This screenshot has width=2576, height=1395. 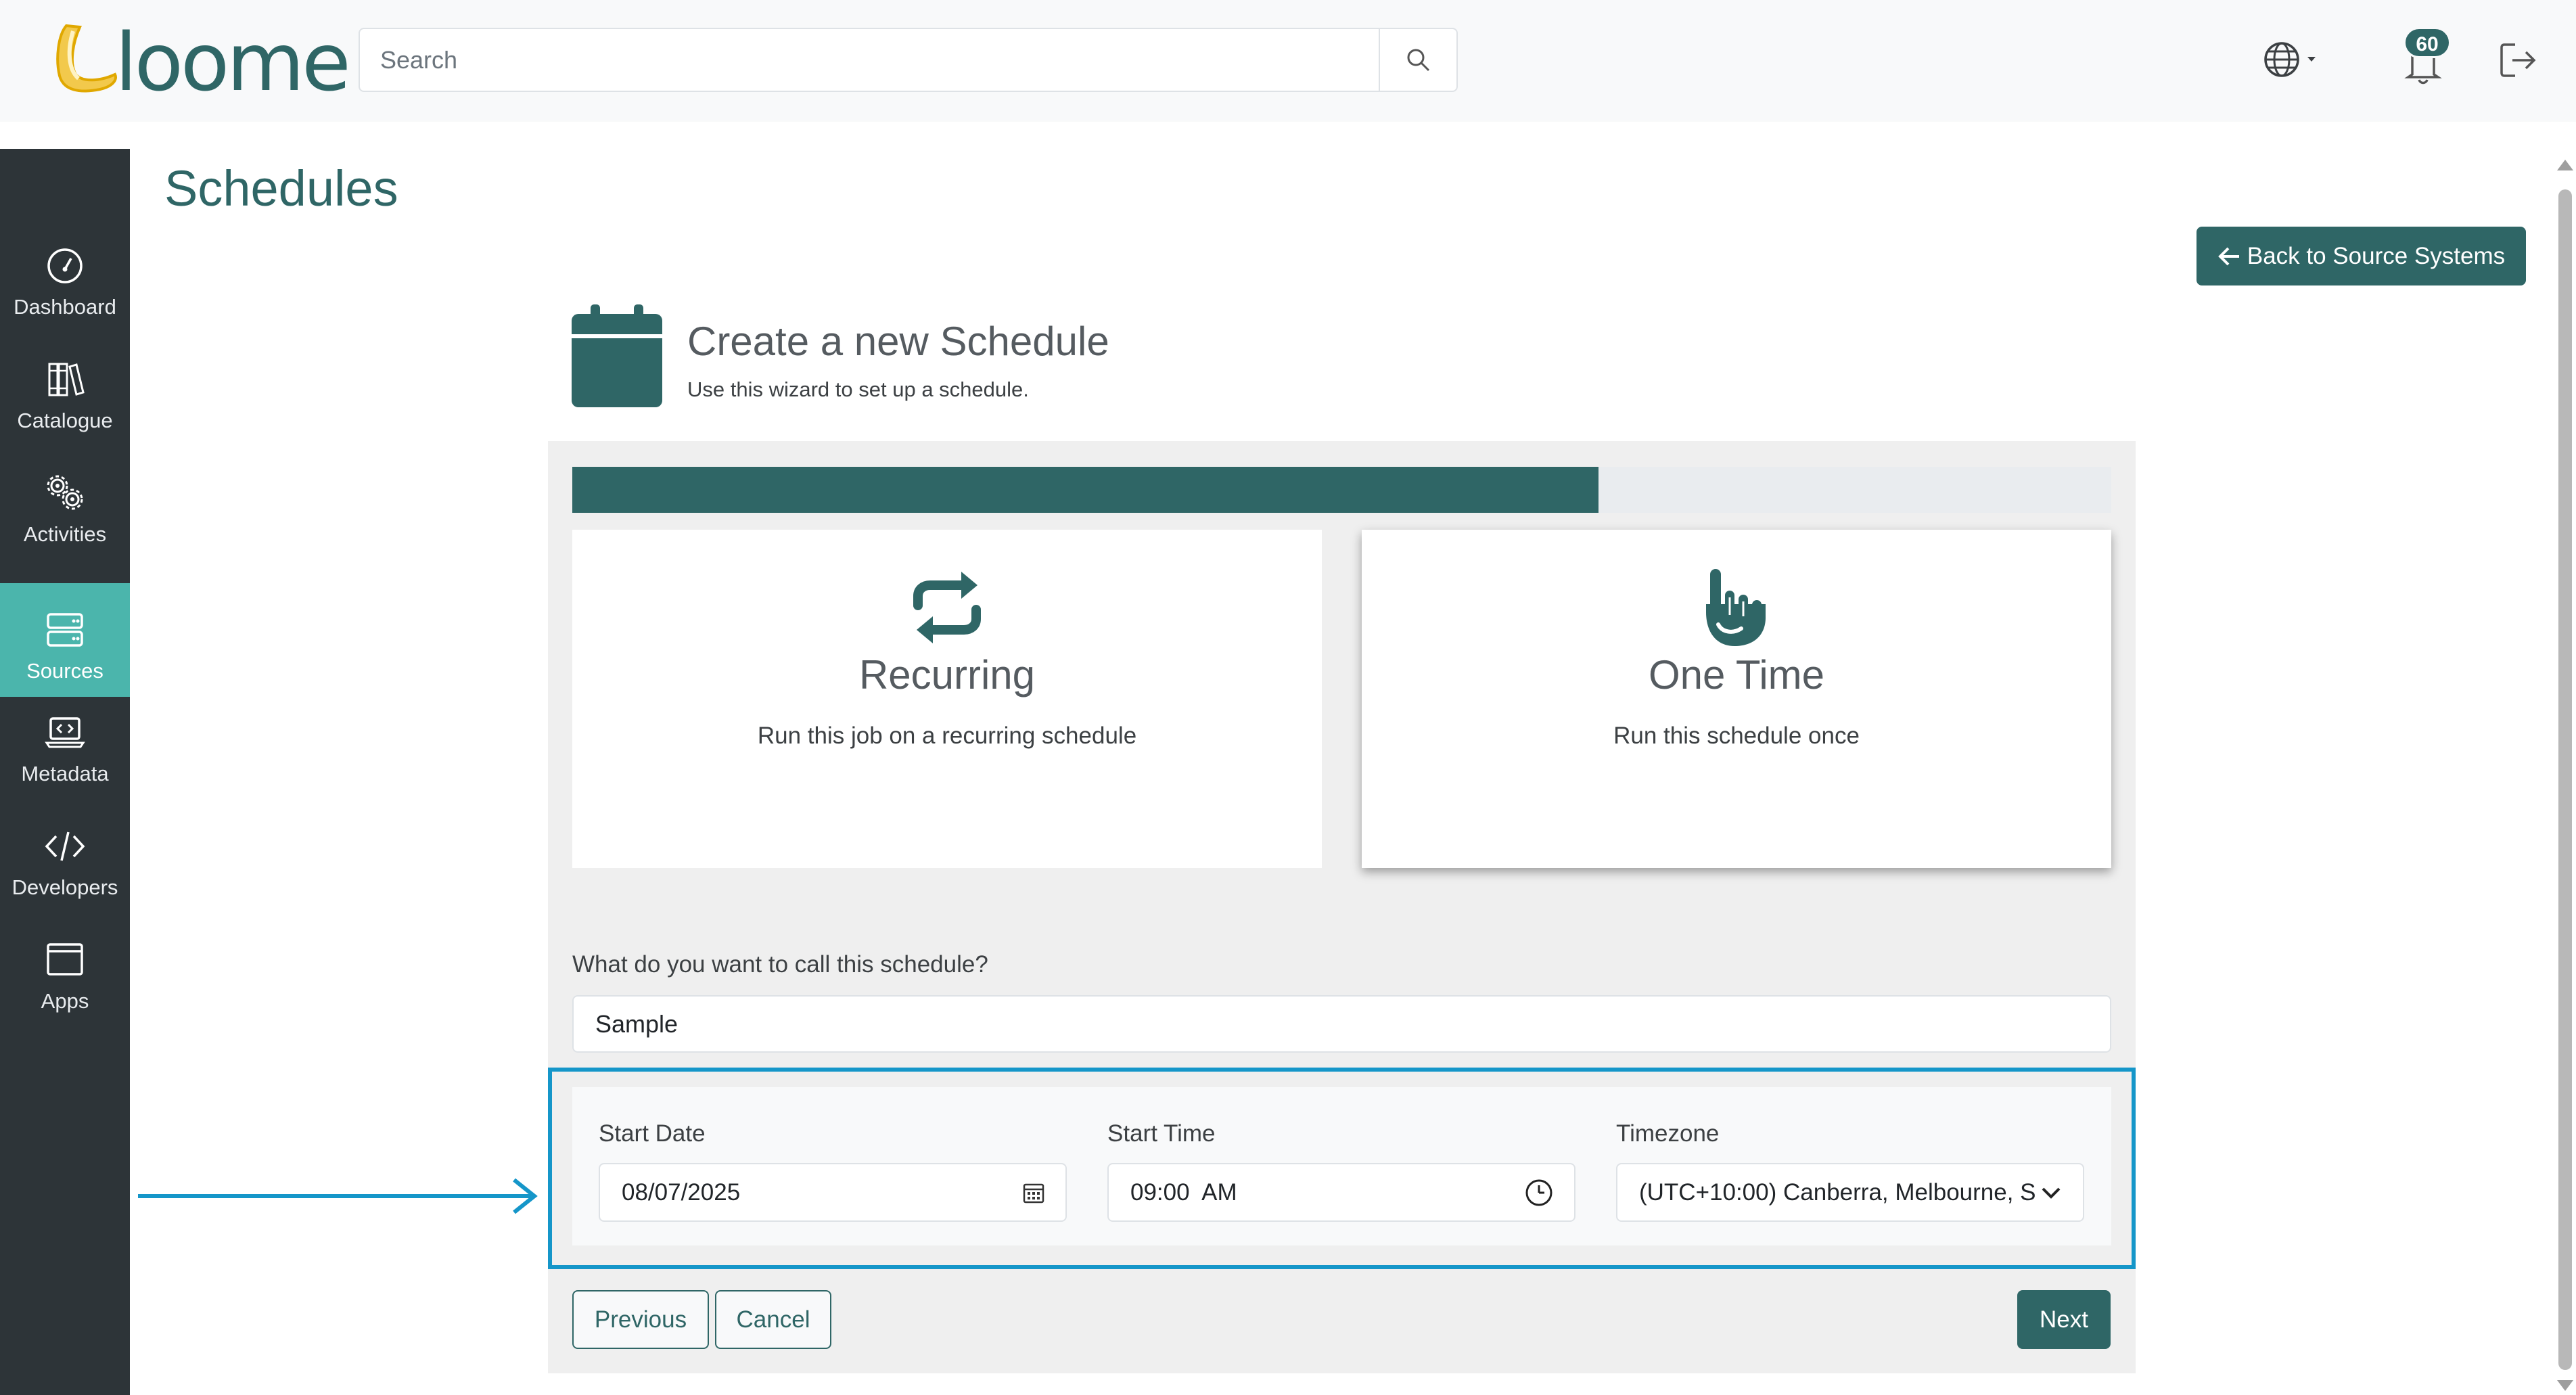 I want to click on back-button-label: Back to Source Systems, so click(x=2376, y=256).